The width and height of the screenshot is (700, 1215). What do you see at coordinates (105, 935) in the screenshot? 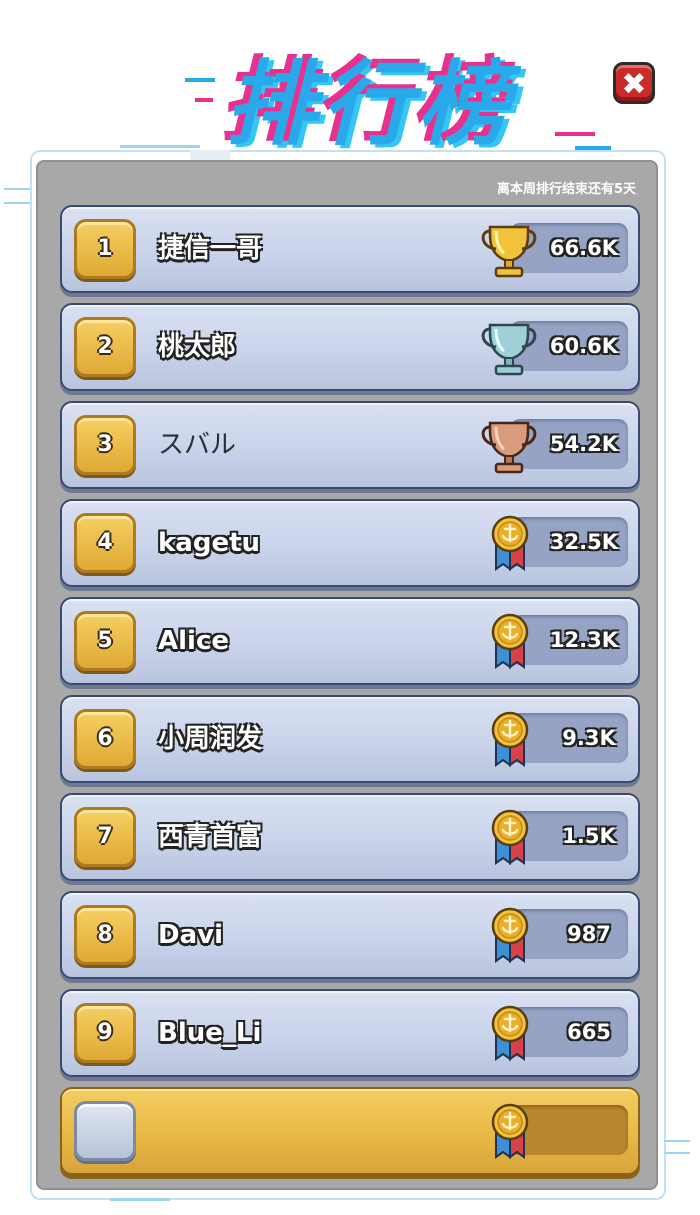
I see `rank-badge: 8` at bounding box center [105, 935].